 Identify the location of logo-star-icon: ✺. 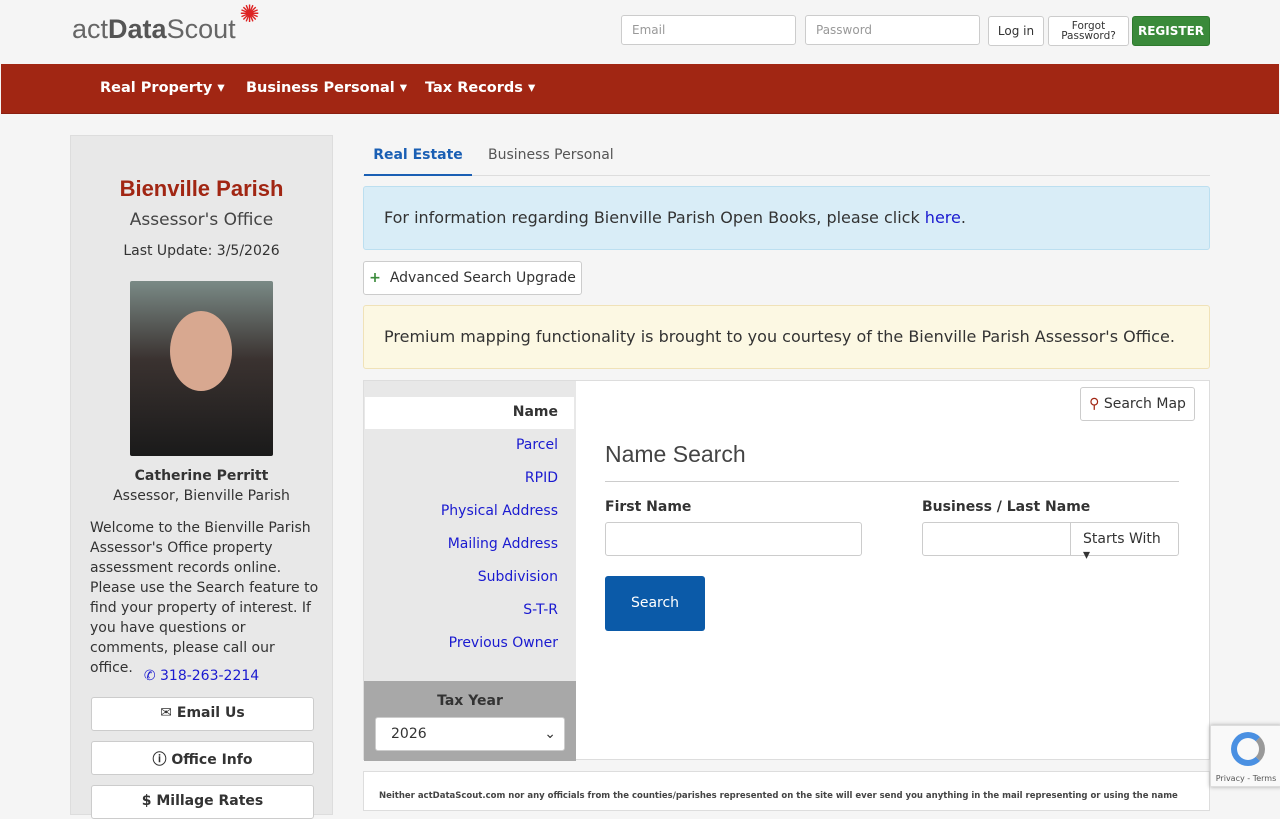
(249, 14).